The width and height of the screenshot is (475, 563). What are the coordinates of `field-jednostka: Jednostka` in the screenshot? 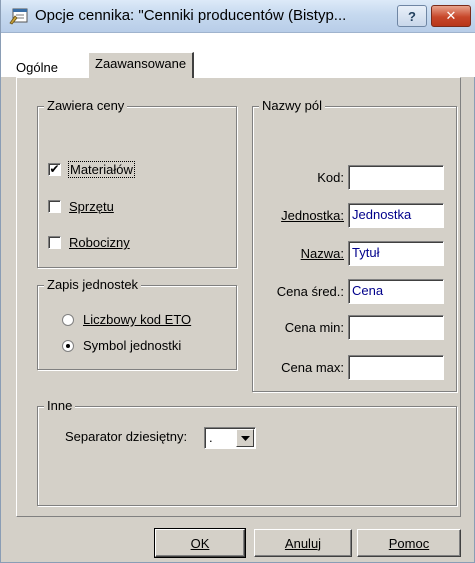 It's located at (350, 215).